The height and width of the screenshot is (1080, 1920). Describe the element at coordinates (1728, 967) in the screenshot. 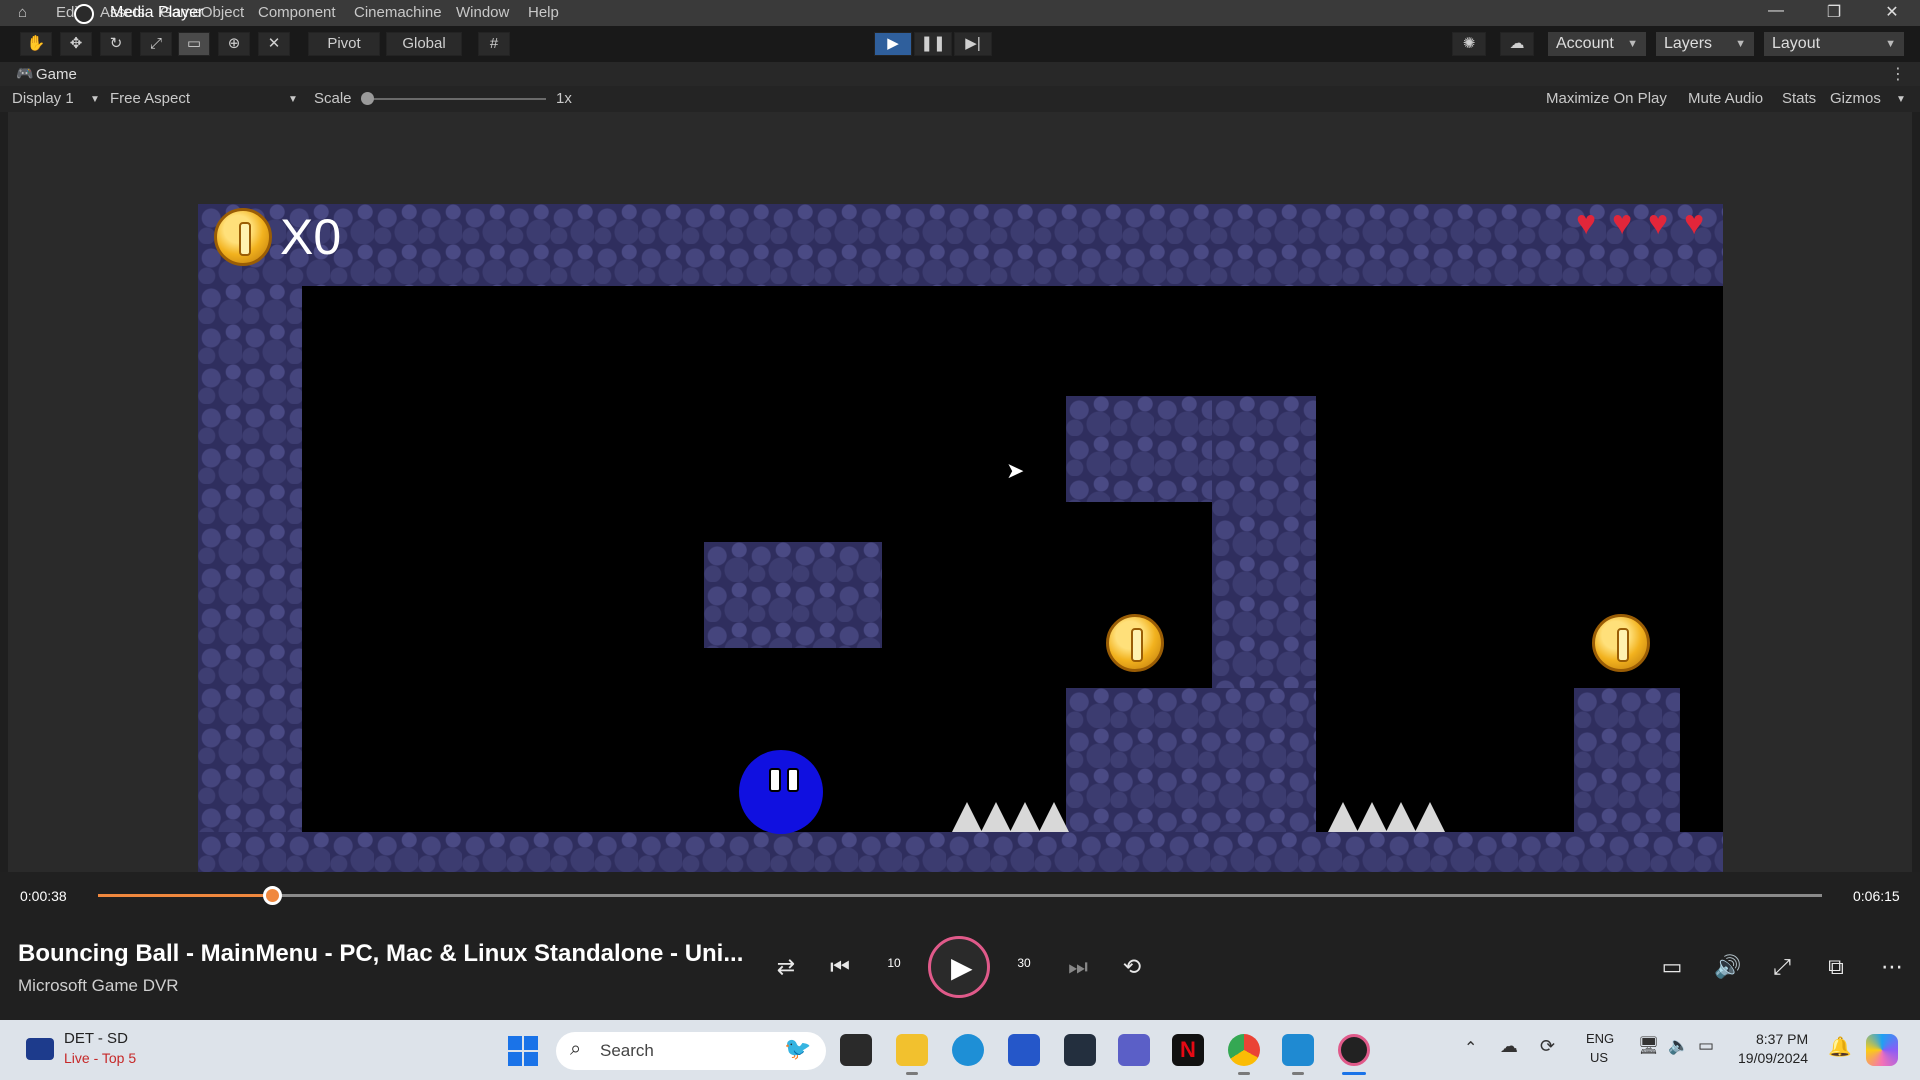

I see `volume-icon: 🔊` at that location.